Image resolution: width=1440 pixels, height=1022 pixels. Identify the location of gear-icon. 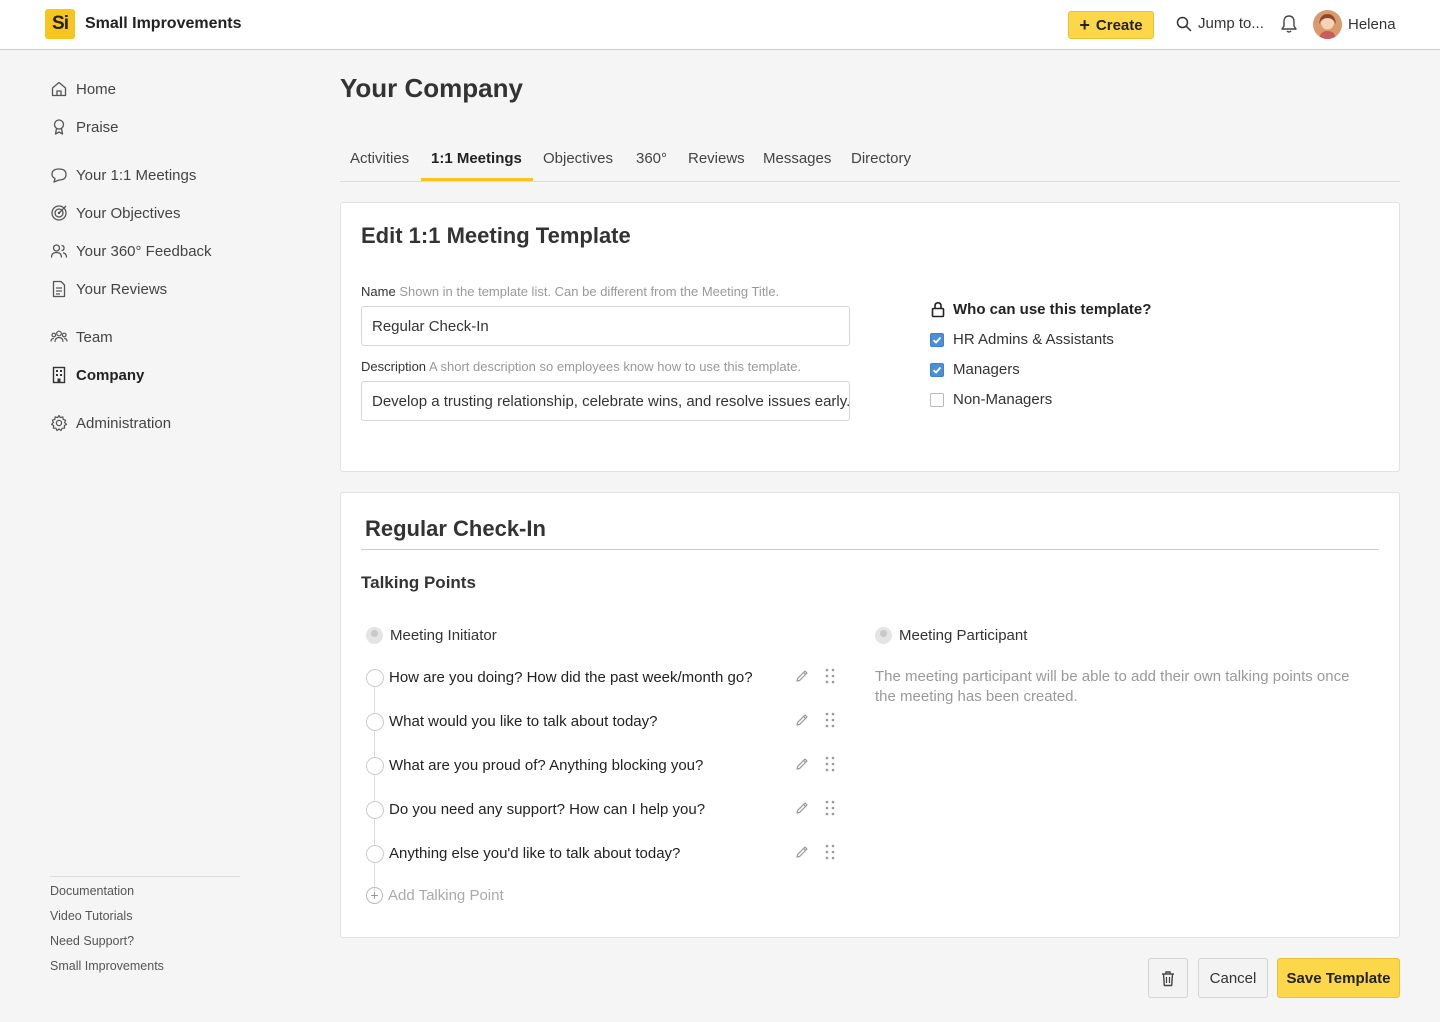
(59, 423).